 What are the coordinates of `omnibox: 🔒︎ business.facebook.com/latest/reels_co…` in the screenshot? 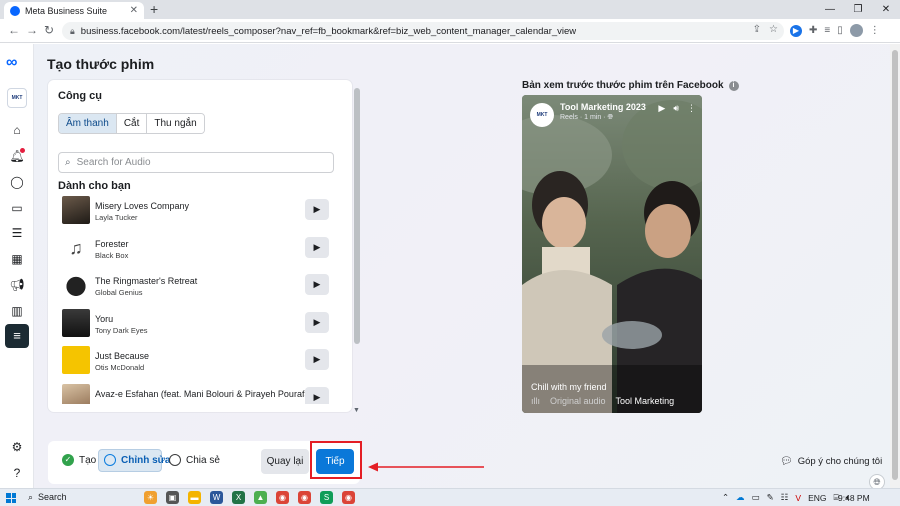 It's located at (423, 31).